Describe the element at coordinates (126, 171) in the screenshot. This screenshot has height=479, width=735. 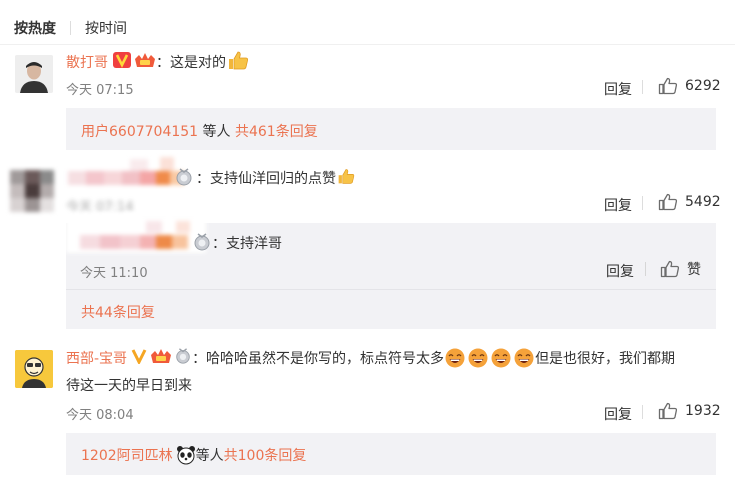
I see `blurred-username` at that location.